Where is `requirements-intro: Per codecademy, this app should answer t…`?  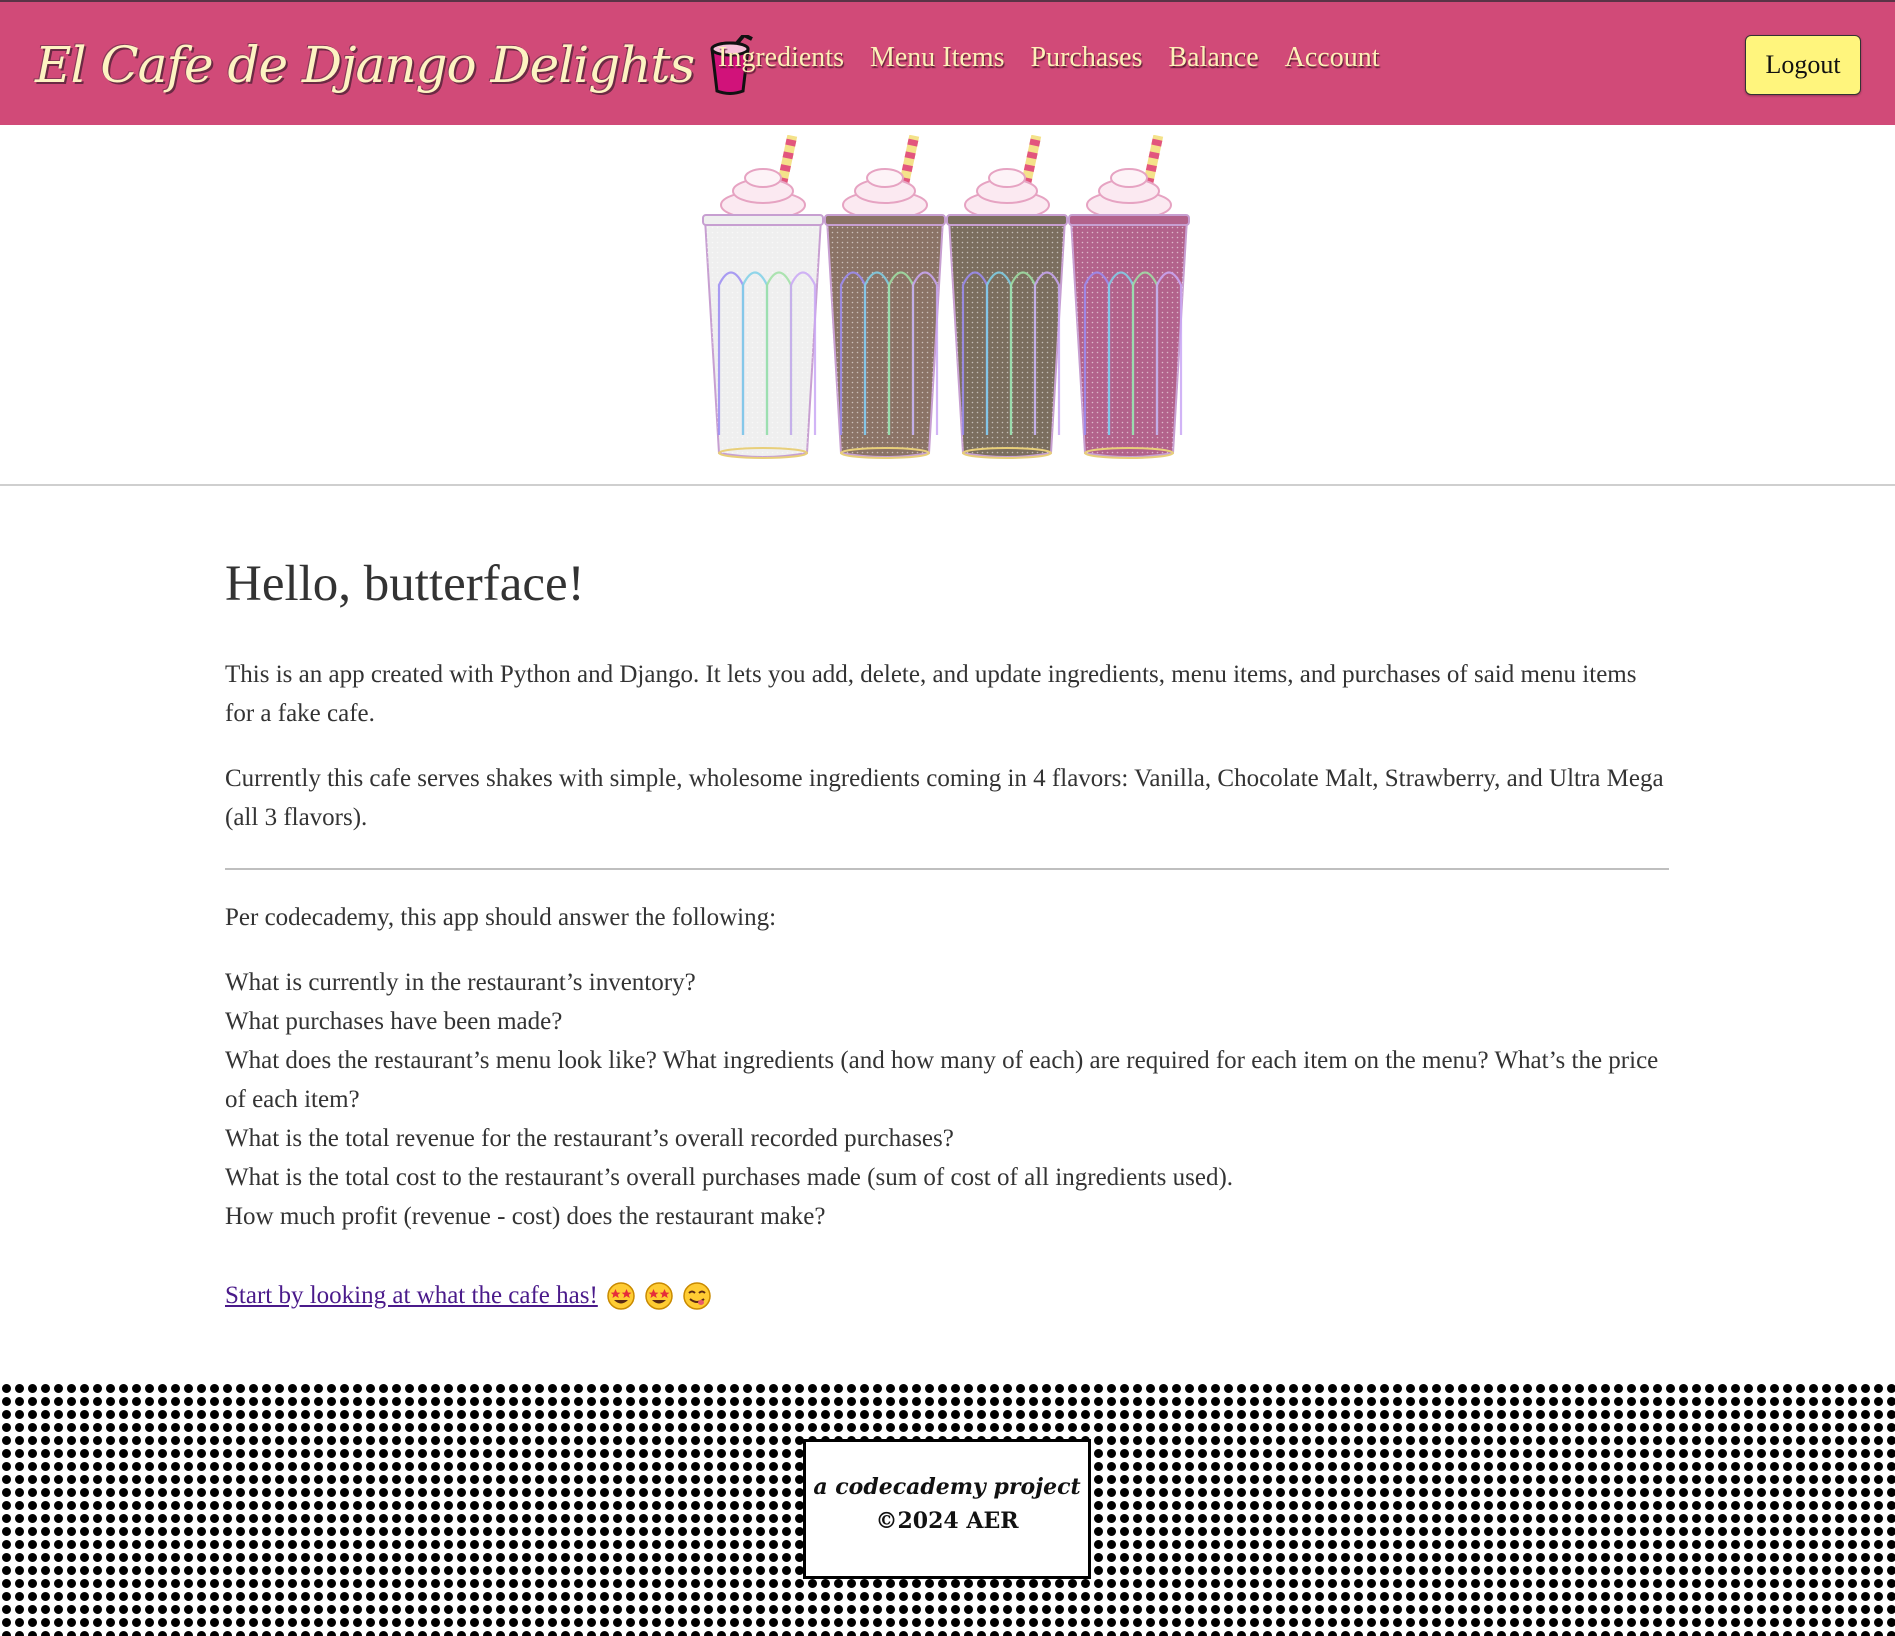 requirements-intro: Per codecademy, this app should answer t… is located at coordinates (501, 918).